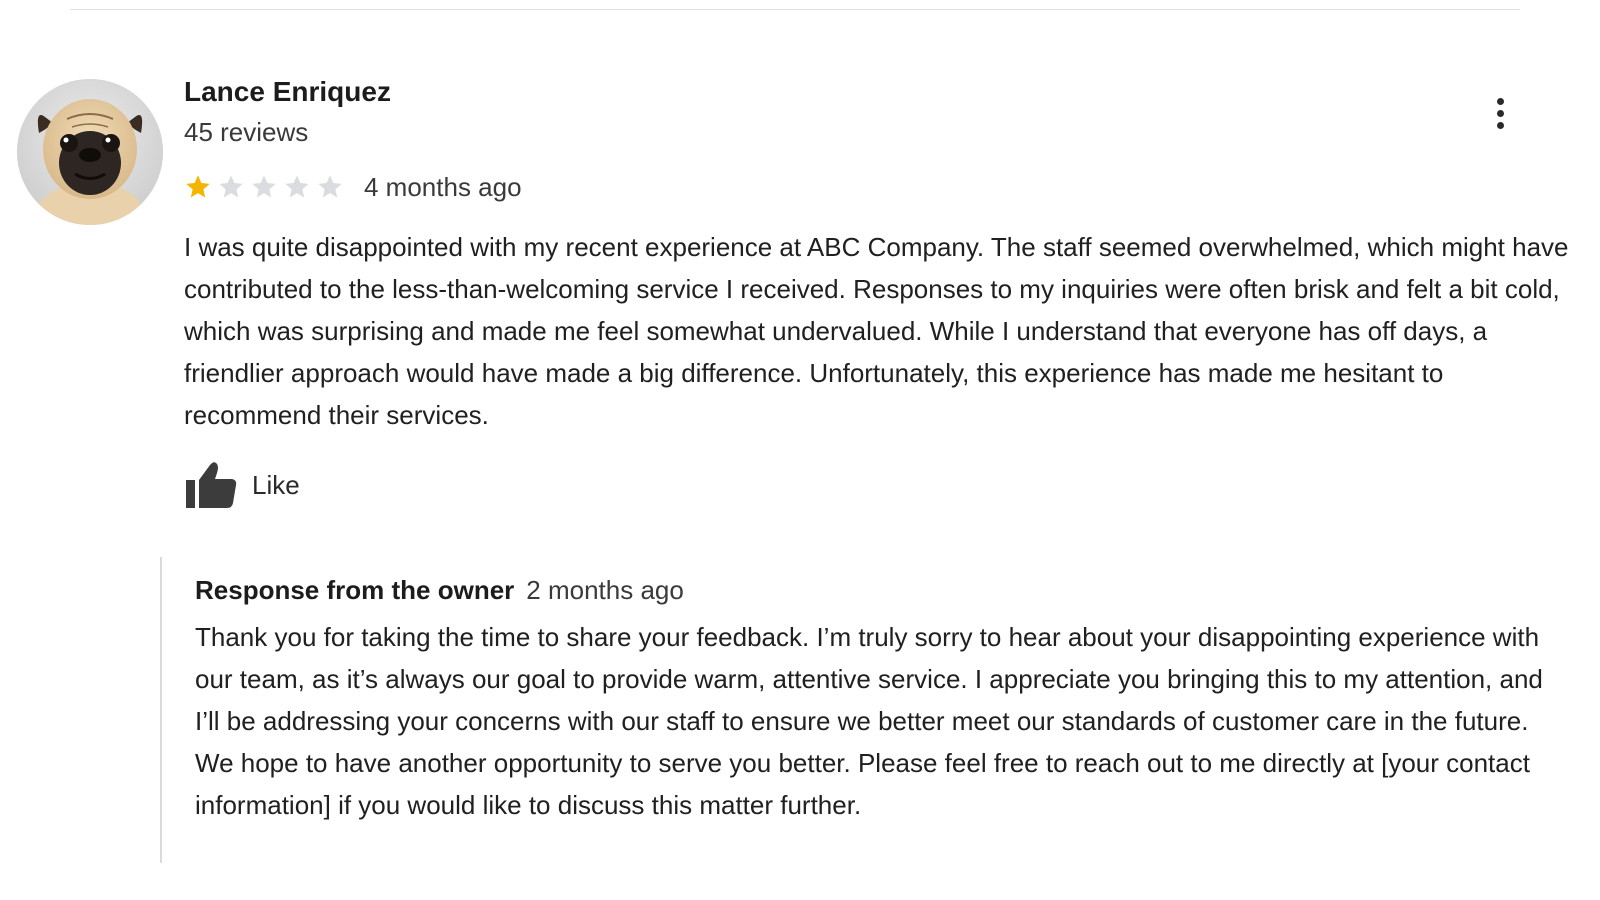 This screenshot has width=1600, height=900. I want to click on review-count: 45 reviews, so click(246, 132).